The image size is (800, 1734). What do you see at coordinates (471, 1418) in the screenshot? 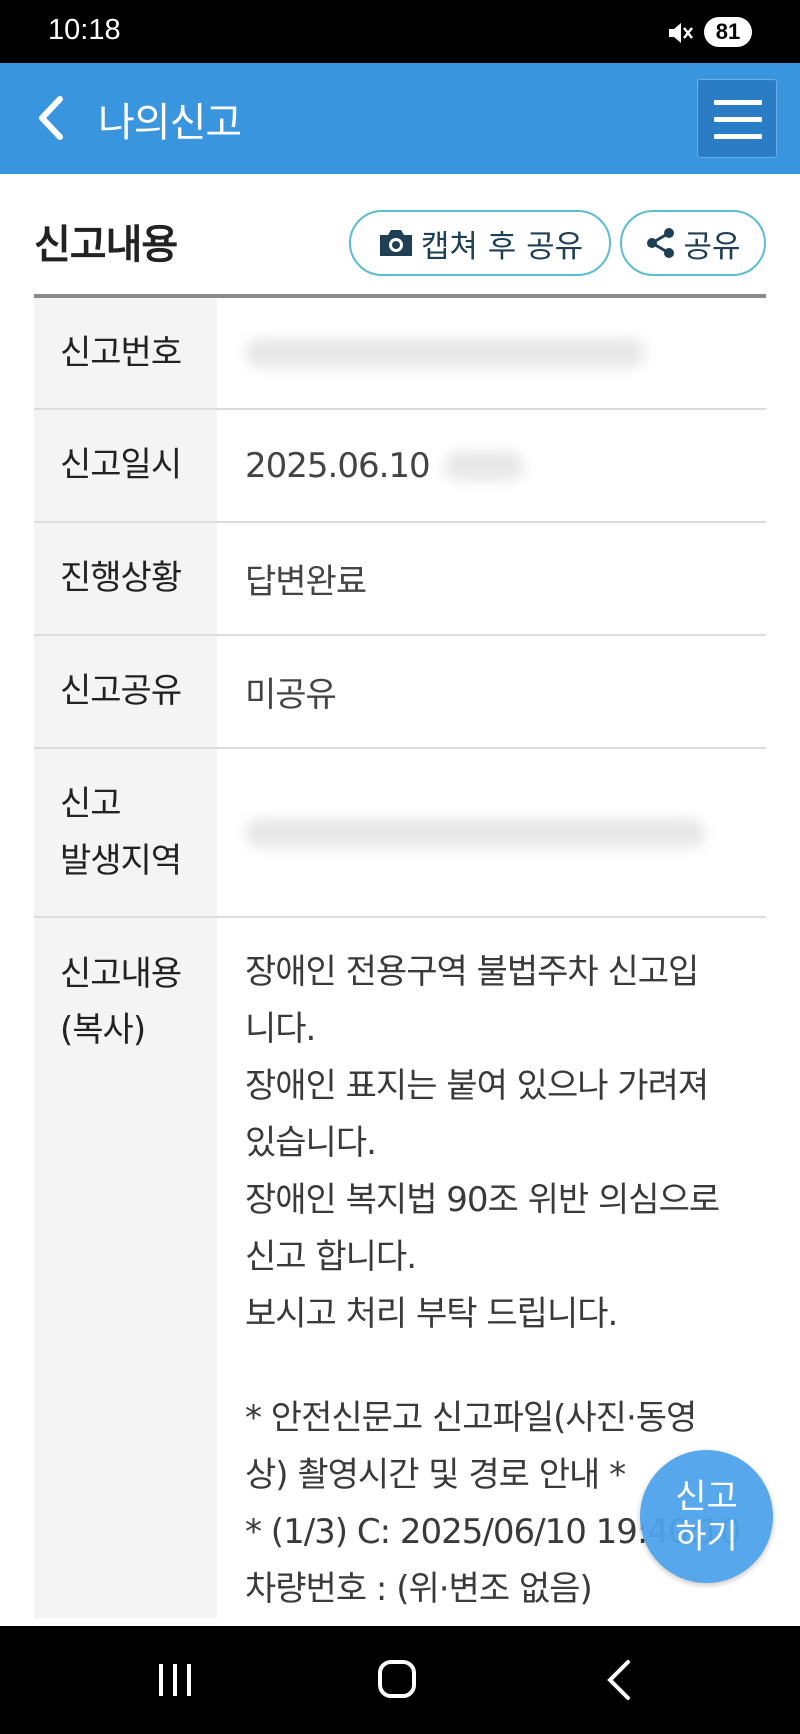
I see `content-line: * 안전신문고 신고파일(사진·동영` at bounding box center [471, 1418].